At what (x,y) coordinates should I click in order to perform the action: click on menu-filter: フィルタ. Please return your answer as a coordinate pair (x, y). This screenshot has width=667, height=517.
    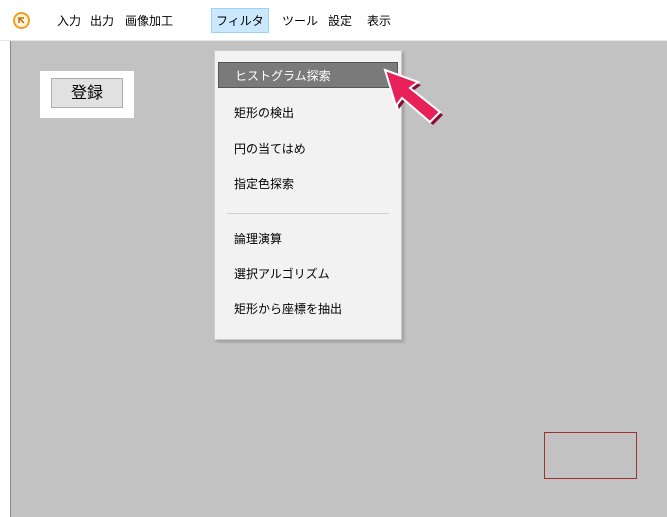
    Looking at the image, I should click on (240, 20).